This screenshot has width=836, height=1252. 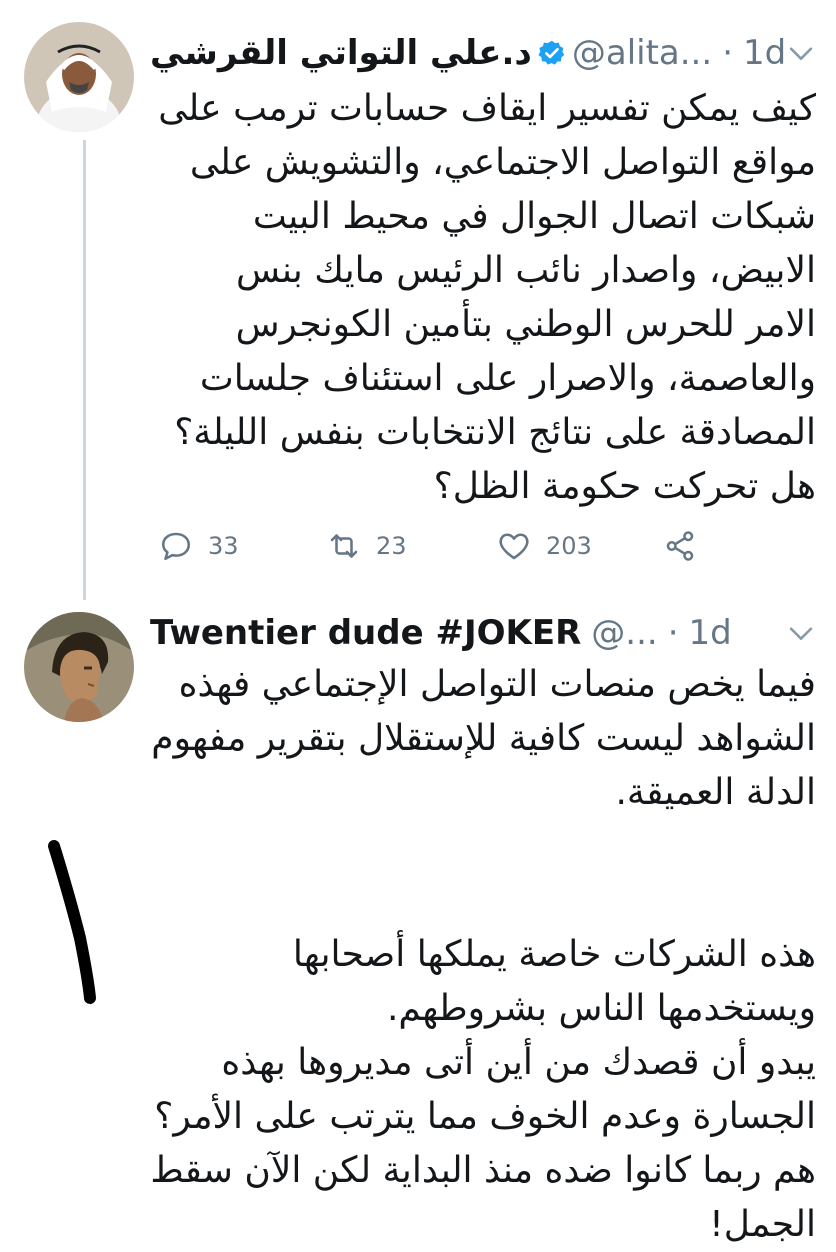 I want to click on tweet-header: د.علي التواتي القرشي @alita... · 1d, so click(x=484, y=53).